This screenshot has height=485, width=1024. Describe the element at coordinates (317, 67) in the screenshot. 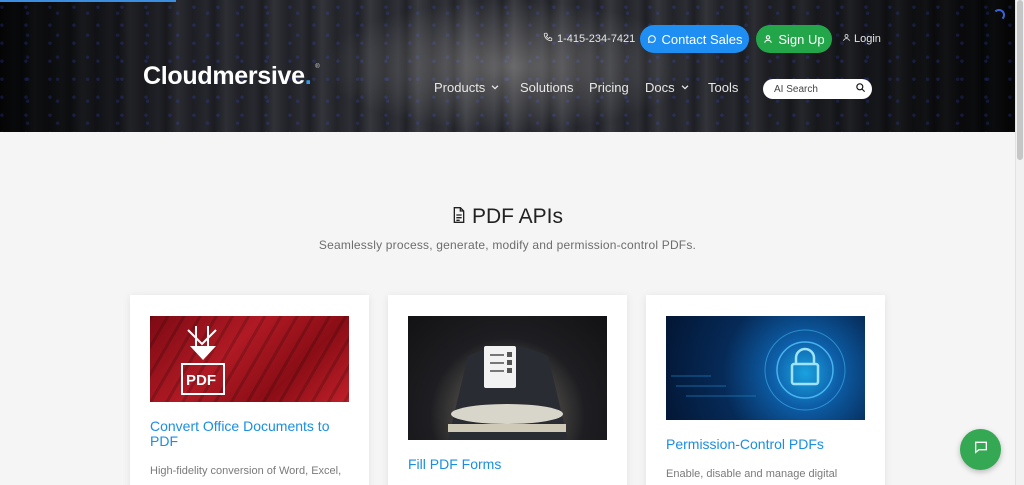

I see `logo-registered-mark: ®` at that location.